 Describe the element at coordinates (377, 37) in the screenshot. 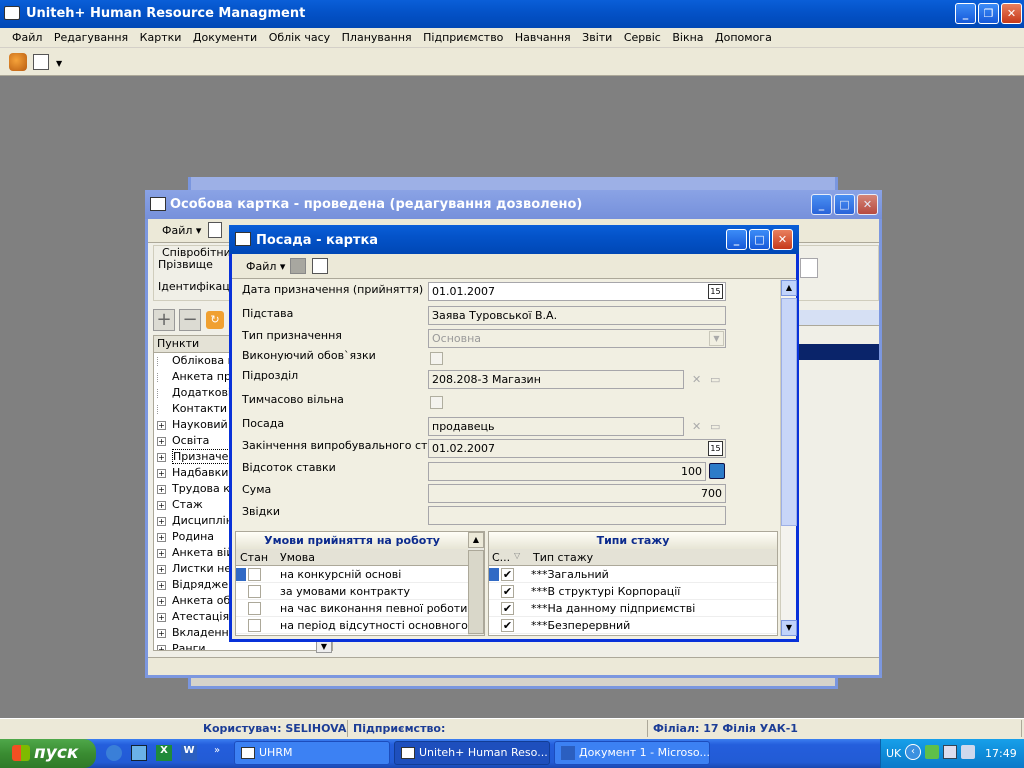

I see `menu-planning: Планування` at that location.